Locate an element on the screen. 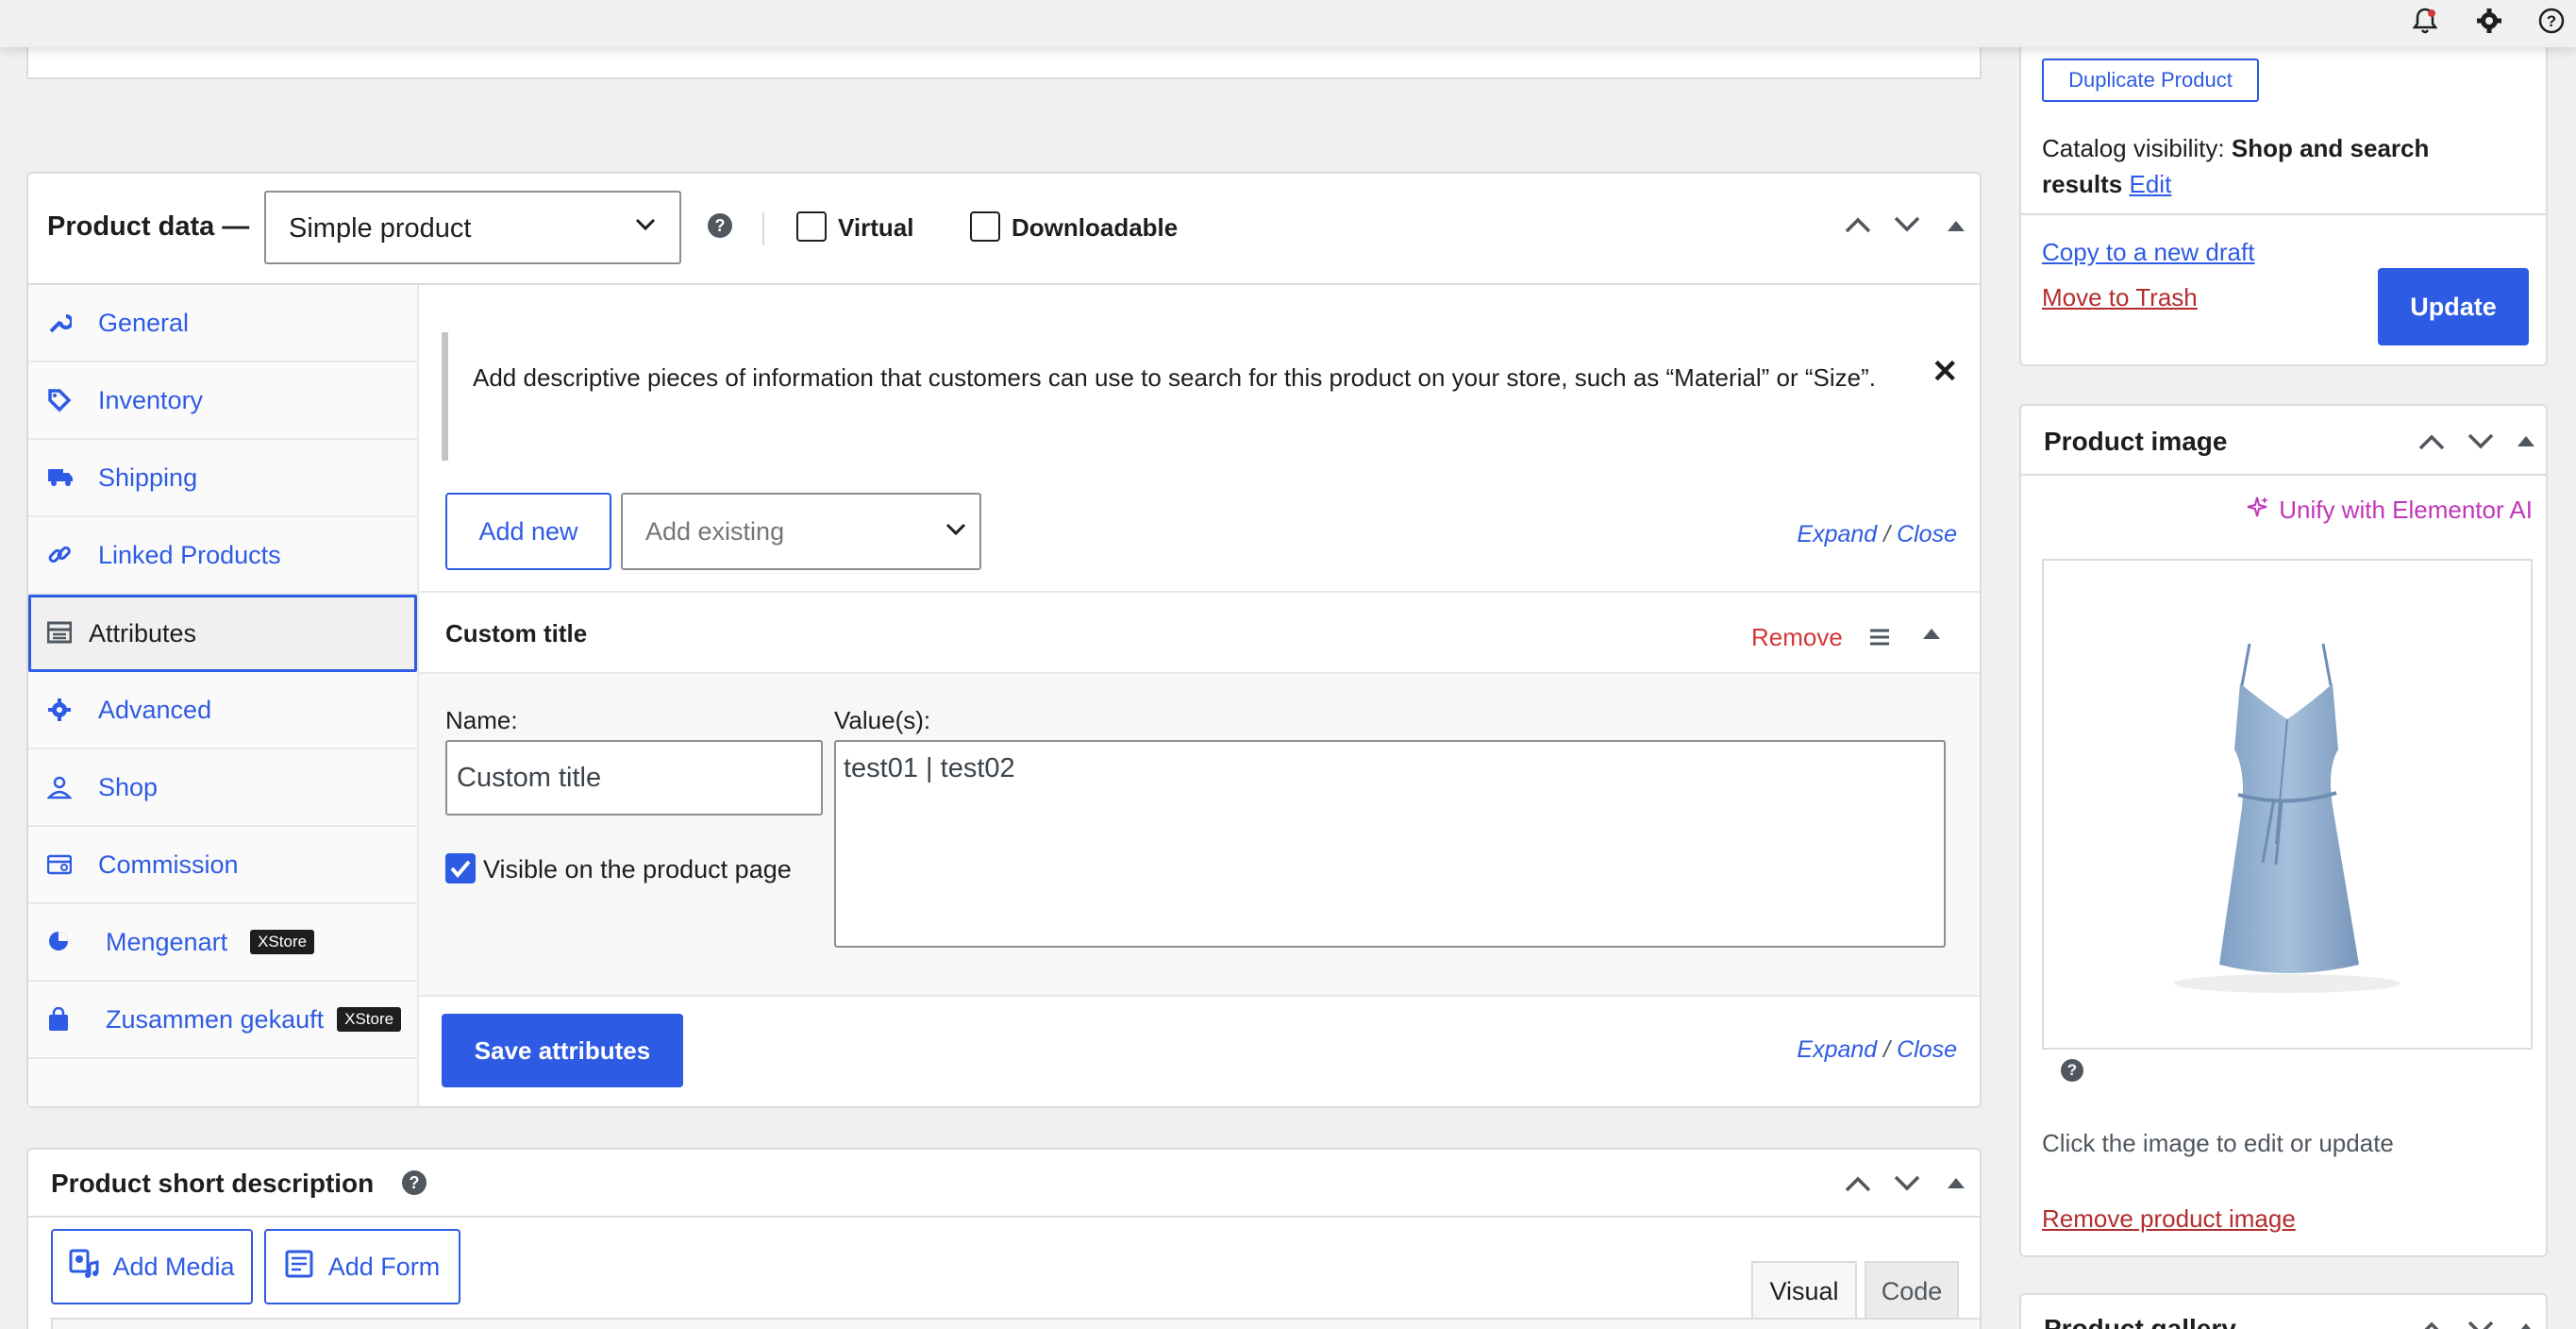 The width and height of the screenshot is (2576, 1329). tab-advanced: Advanced is located at coordinates (222, 710).